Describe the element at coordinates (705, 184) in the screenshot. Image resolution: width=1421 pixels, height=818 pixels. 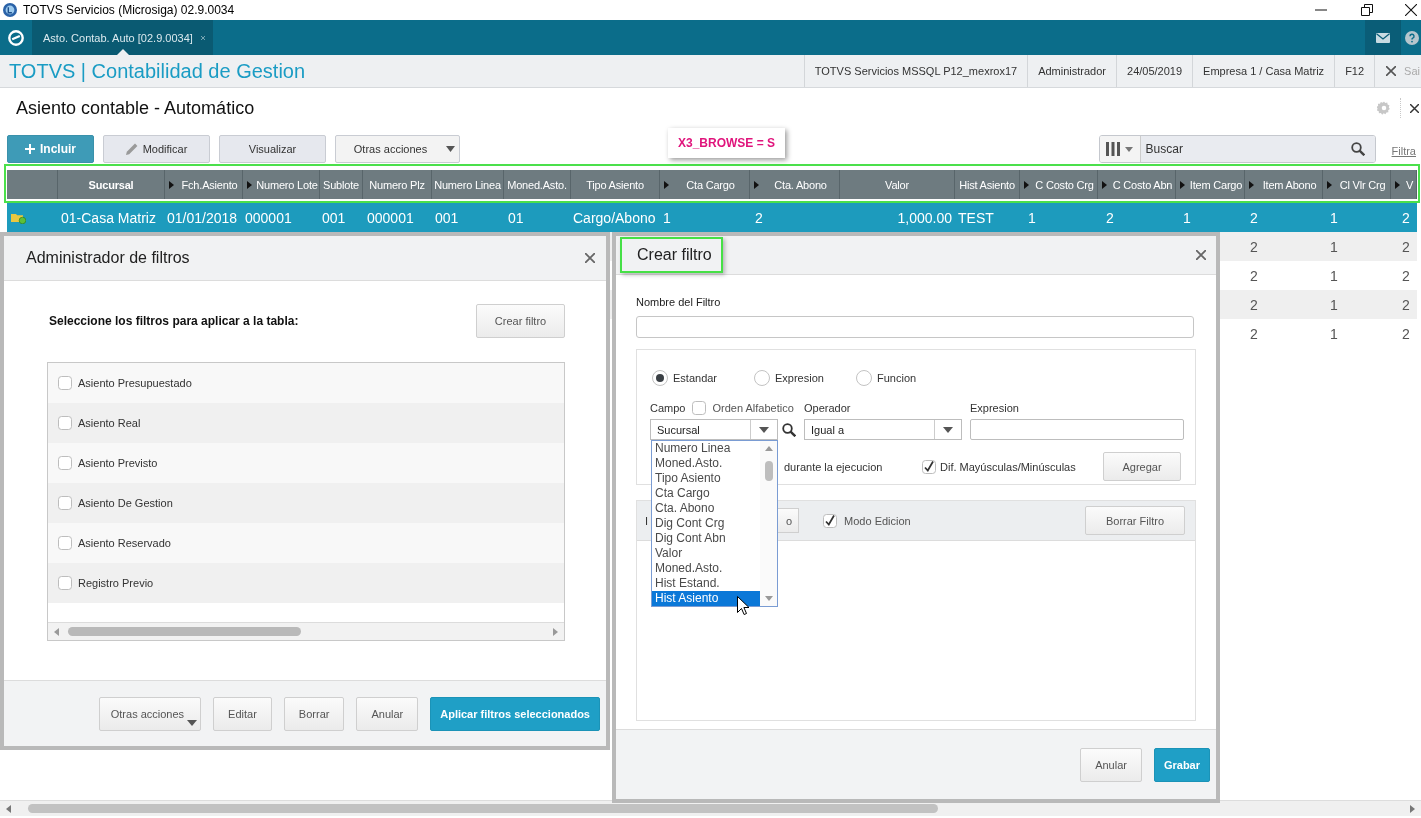
I see `column-header: Cta Cargo` at that location.